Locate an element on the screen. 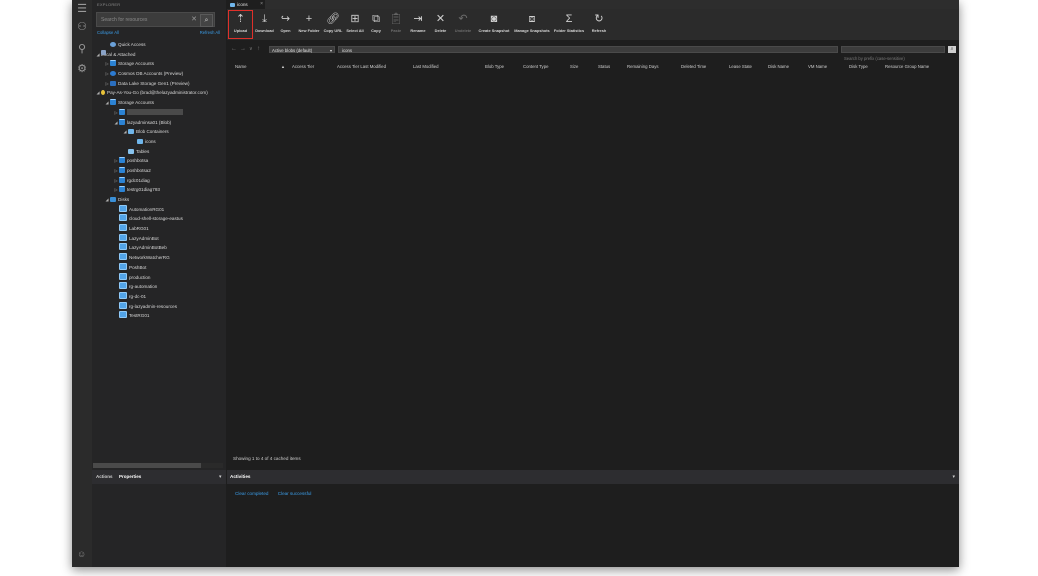  path-input: icons is located at coordinates (588, 49).